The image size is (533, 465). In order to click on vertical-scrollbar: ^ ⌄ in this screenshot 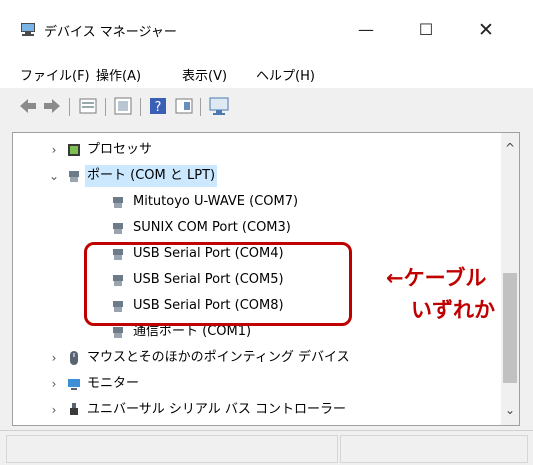, I will do `click(510, 279)`.